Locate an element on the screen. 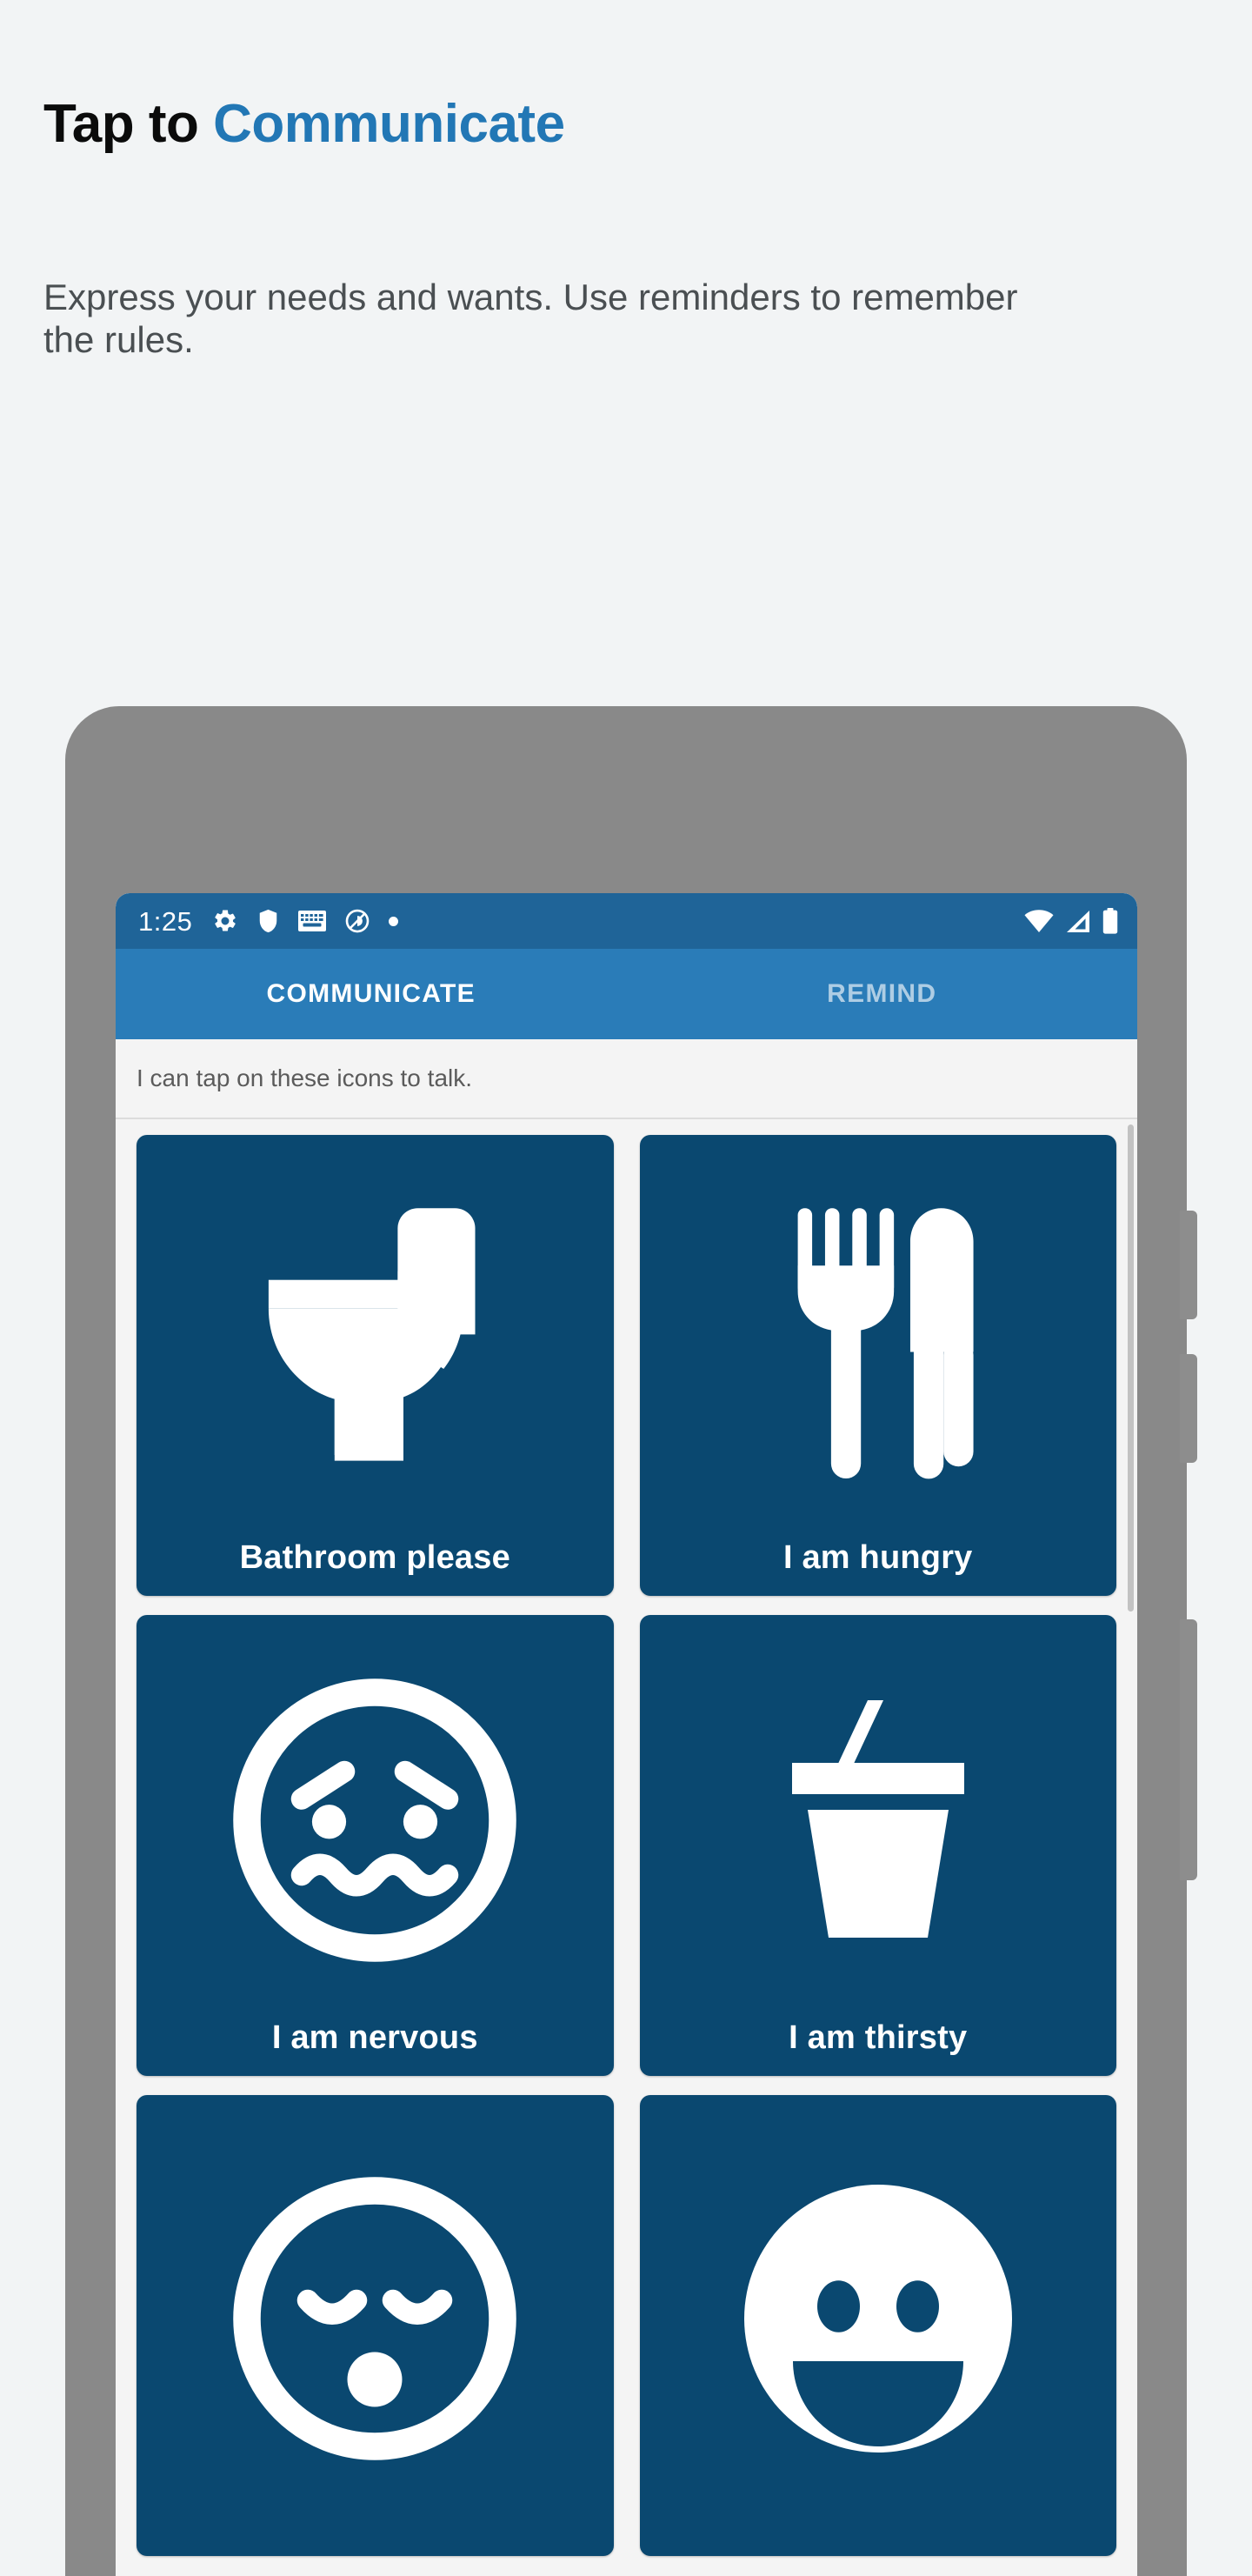  gear-icon is located at coordinates (225, 920).